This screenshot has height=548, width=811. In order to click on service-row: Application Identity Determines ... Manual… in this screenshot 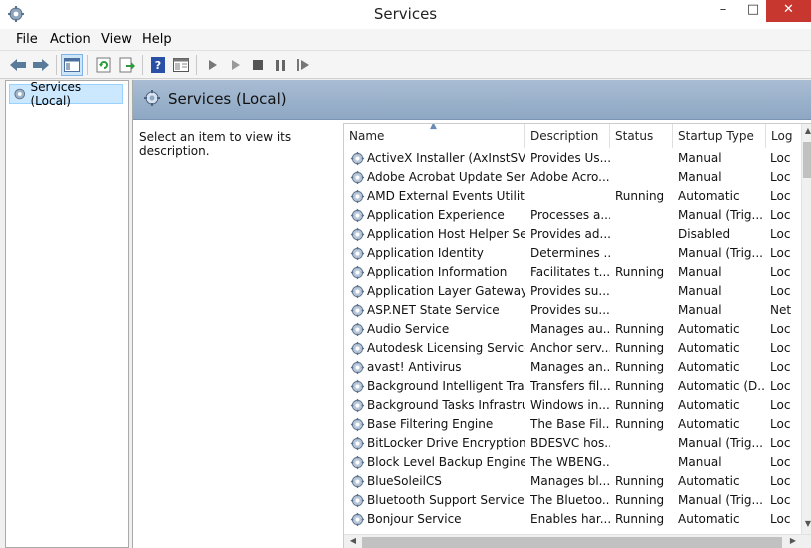, I will do `click(573, 253)`.